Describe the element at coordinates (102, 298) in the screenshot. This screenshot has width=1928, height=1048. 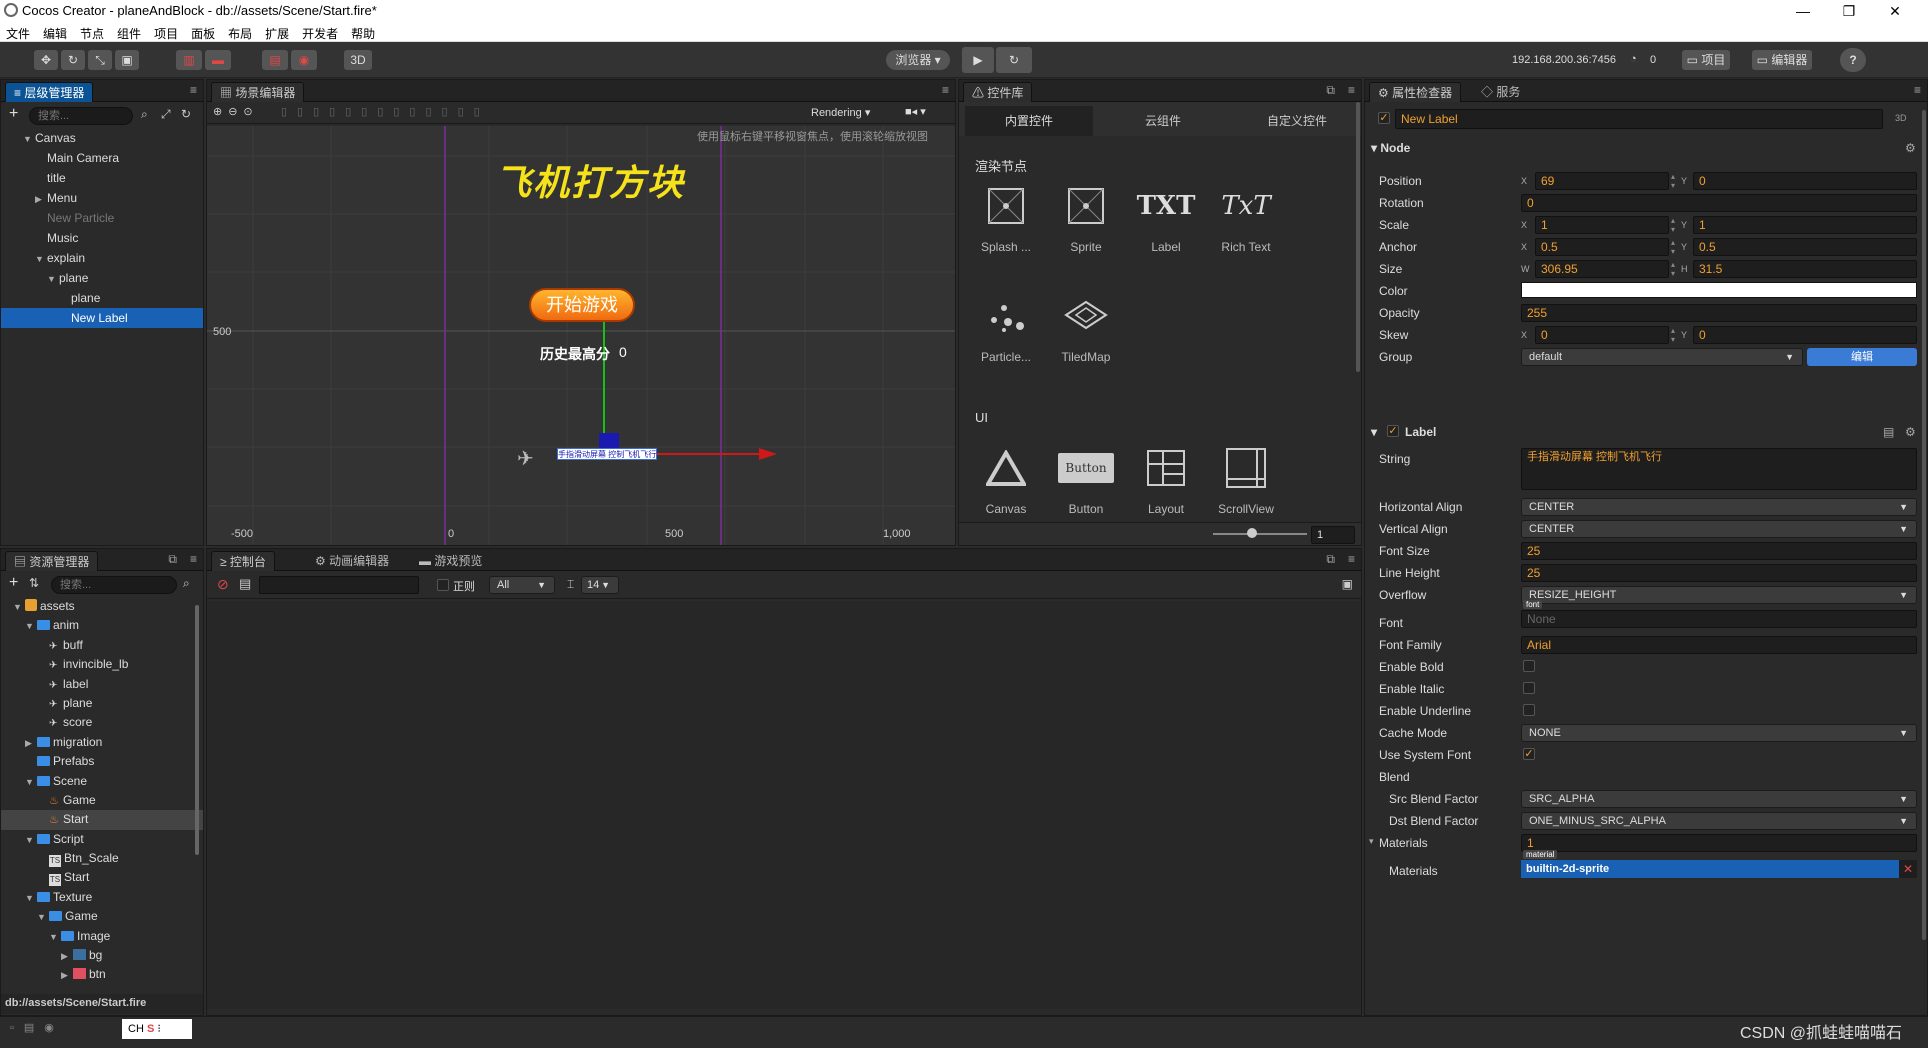
I see `hierarchy-node: plane` at that location.